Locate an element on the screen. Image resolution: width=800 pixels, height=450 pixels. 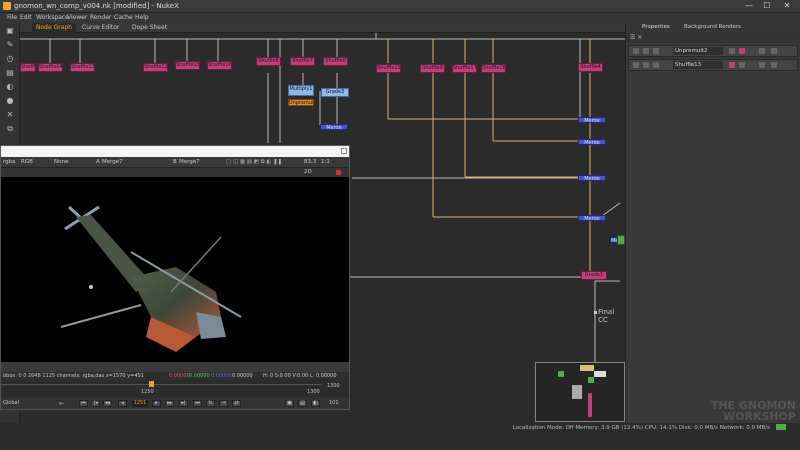
node-shuffle13: Shuffle13 is located at coordinates (82, 67).